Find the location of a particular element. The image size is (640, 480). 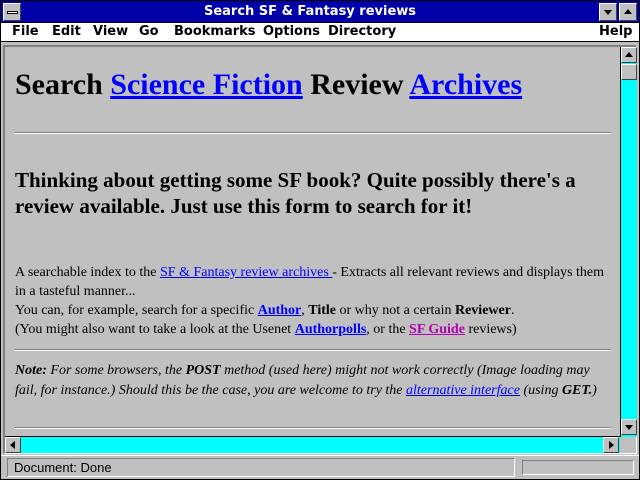

line2-period: . is located at coordinates (512, 310).